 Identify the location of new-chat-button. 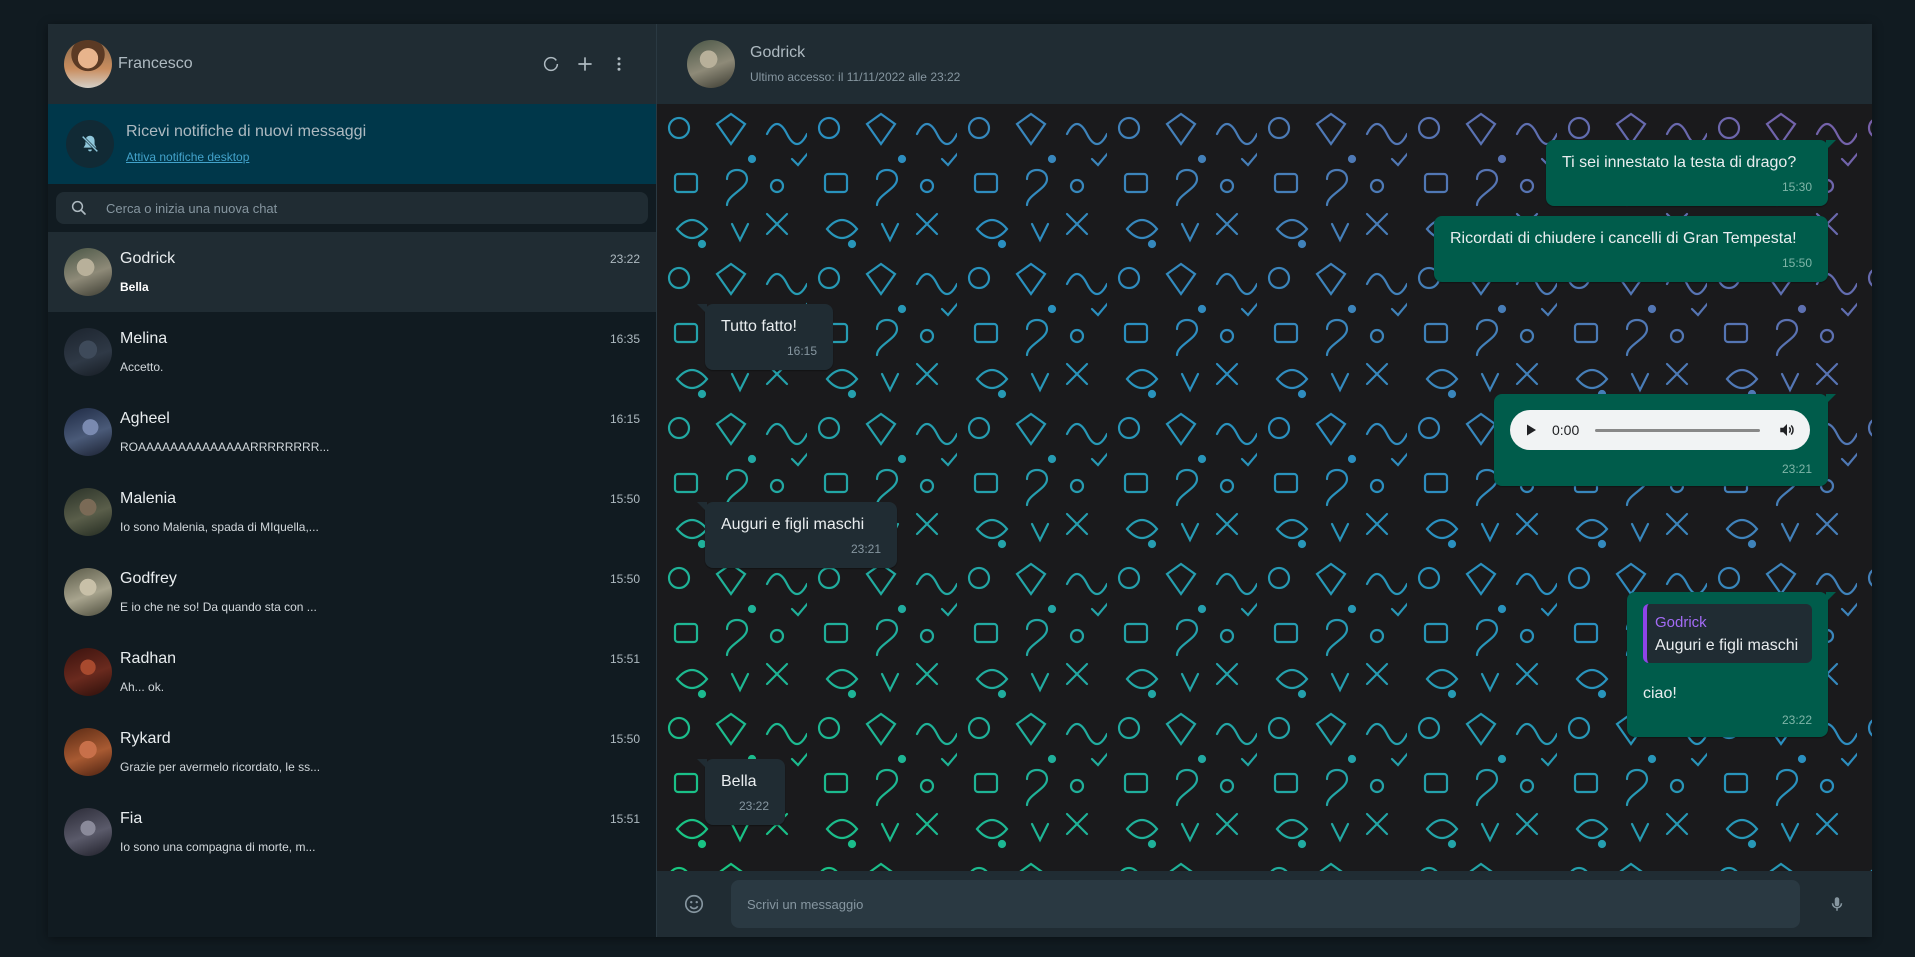
(585, 64).